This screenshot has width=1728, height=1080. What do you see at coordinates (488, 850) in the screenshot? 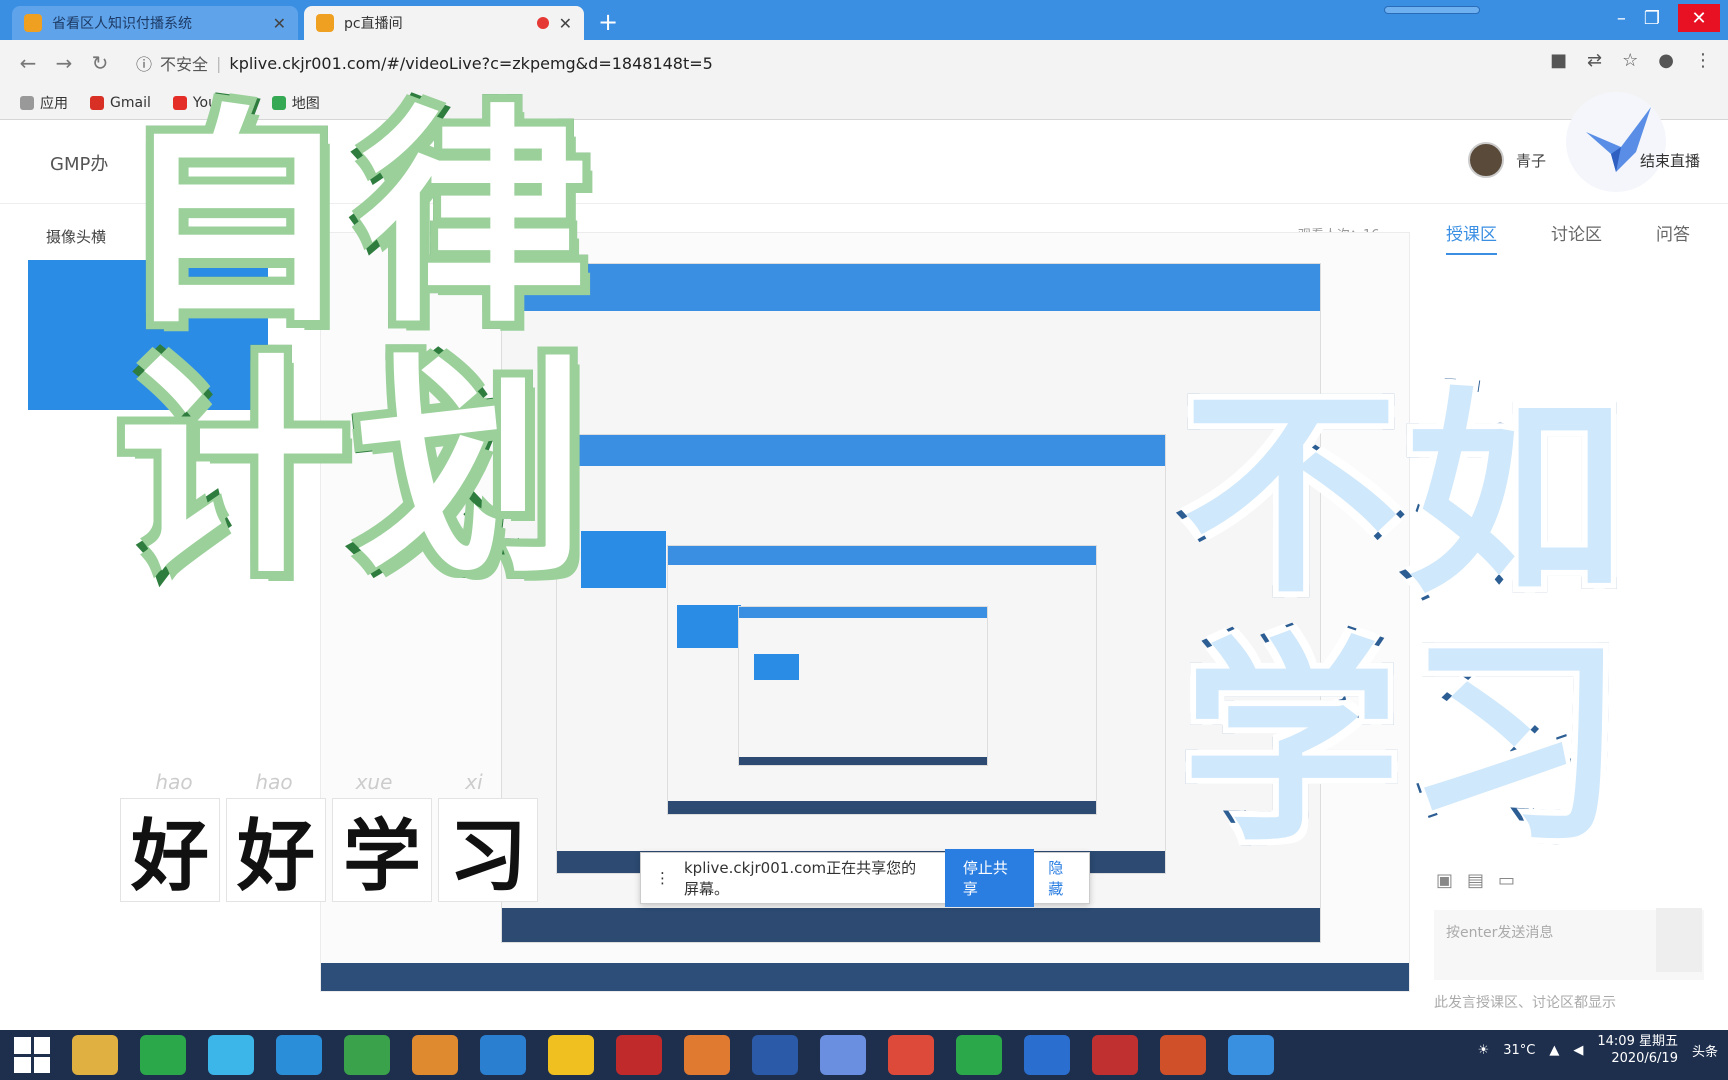
I see `hanzi-cell: 习` at bounding box center [488, 850].